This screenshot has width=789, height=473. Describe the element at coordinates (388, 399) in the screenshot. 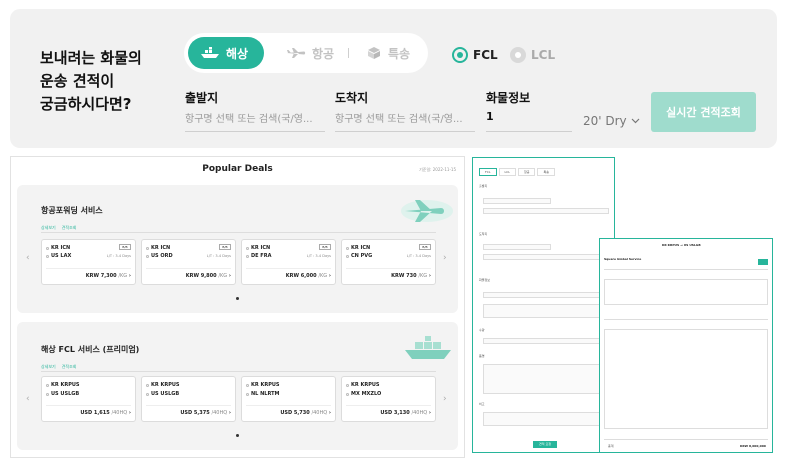

I see `deal-card: KR KRPUS MX MXZLO USD 3,130 /40HQ ›` at that location.